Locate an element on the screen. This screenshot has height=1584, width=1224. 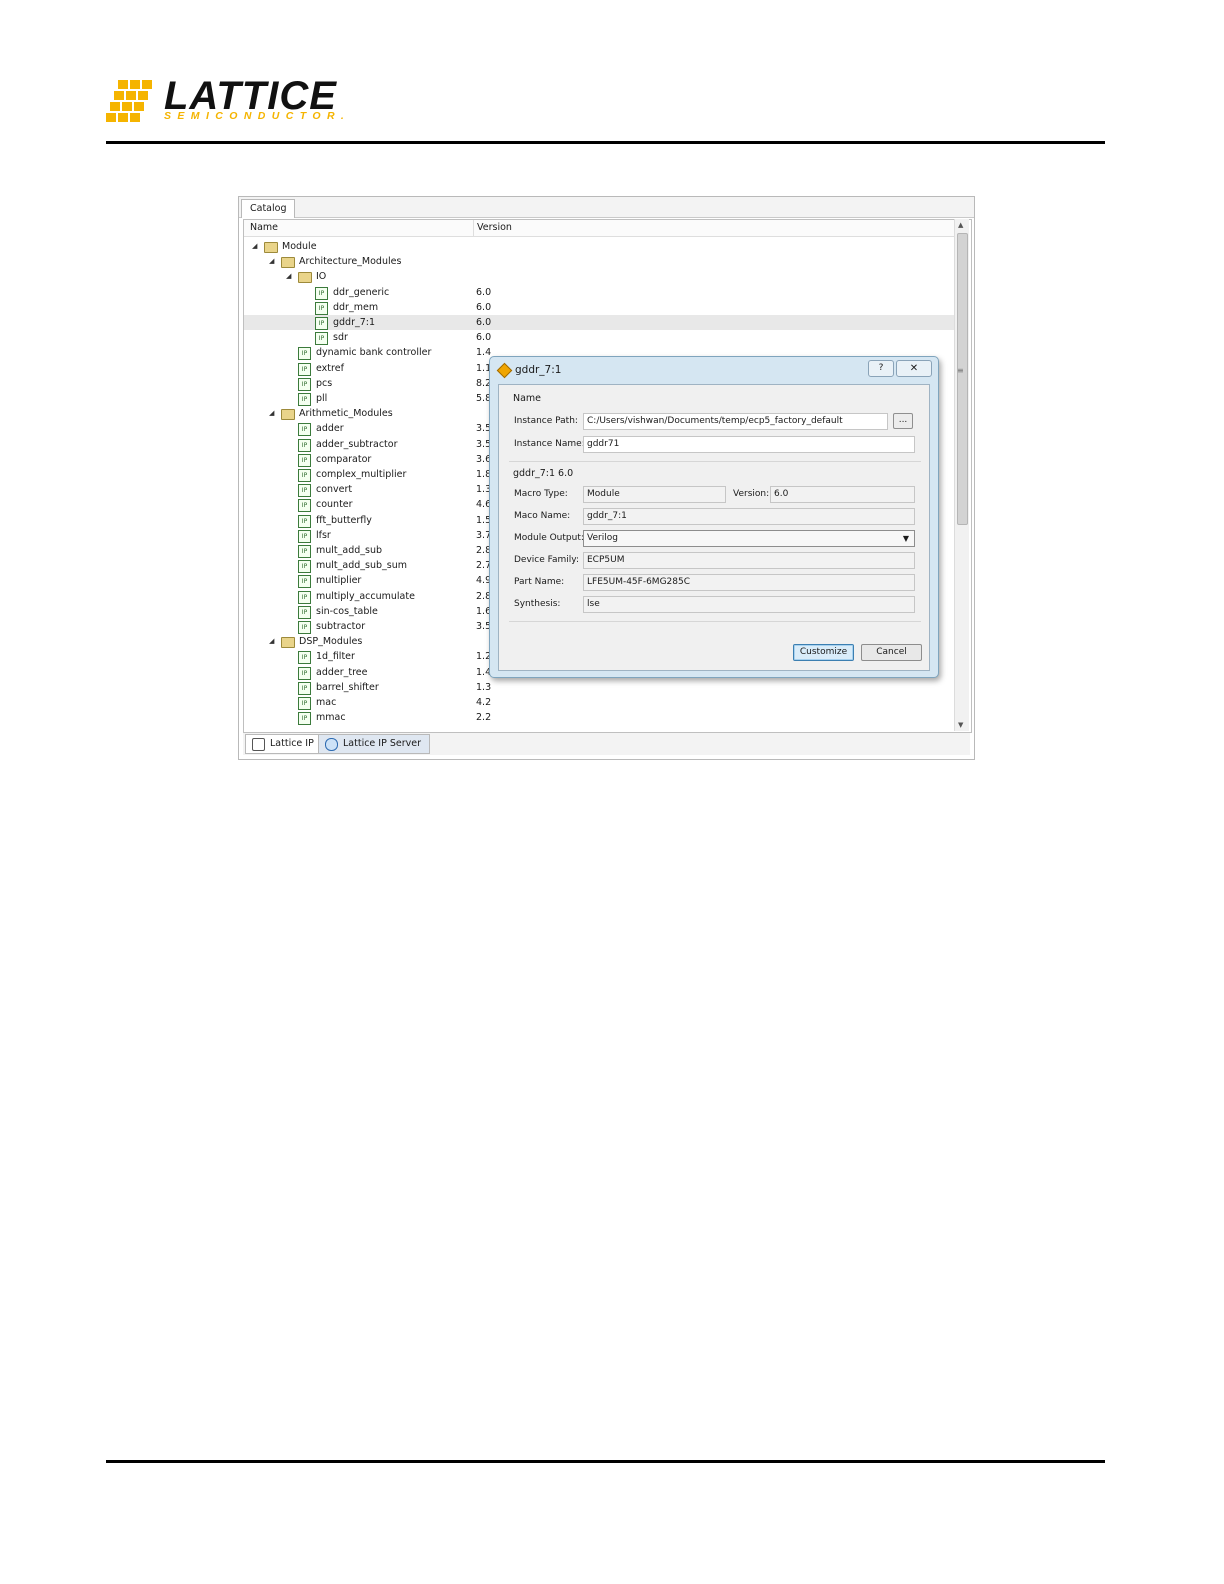
tab-lattice-ip-server: Lattice IP Server is located at coordinates (374, 744).